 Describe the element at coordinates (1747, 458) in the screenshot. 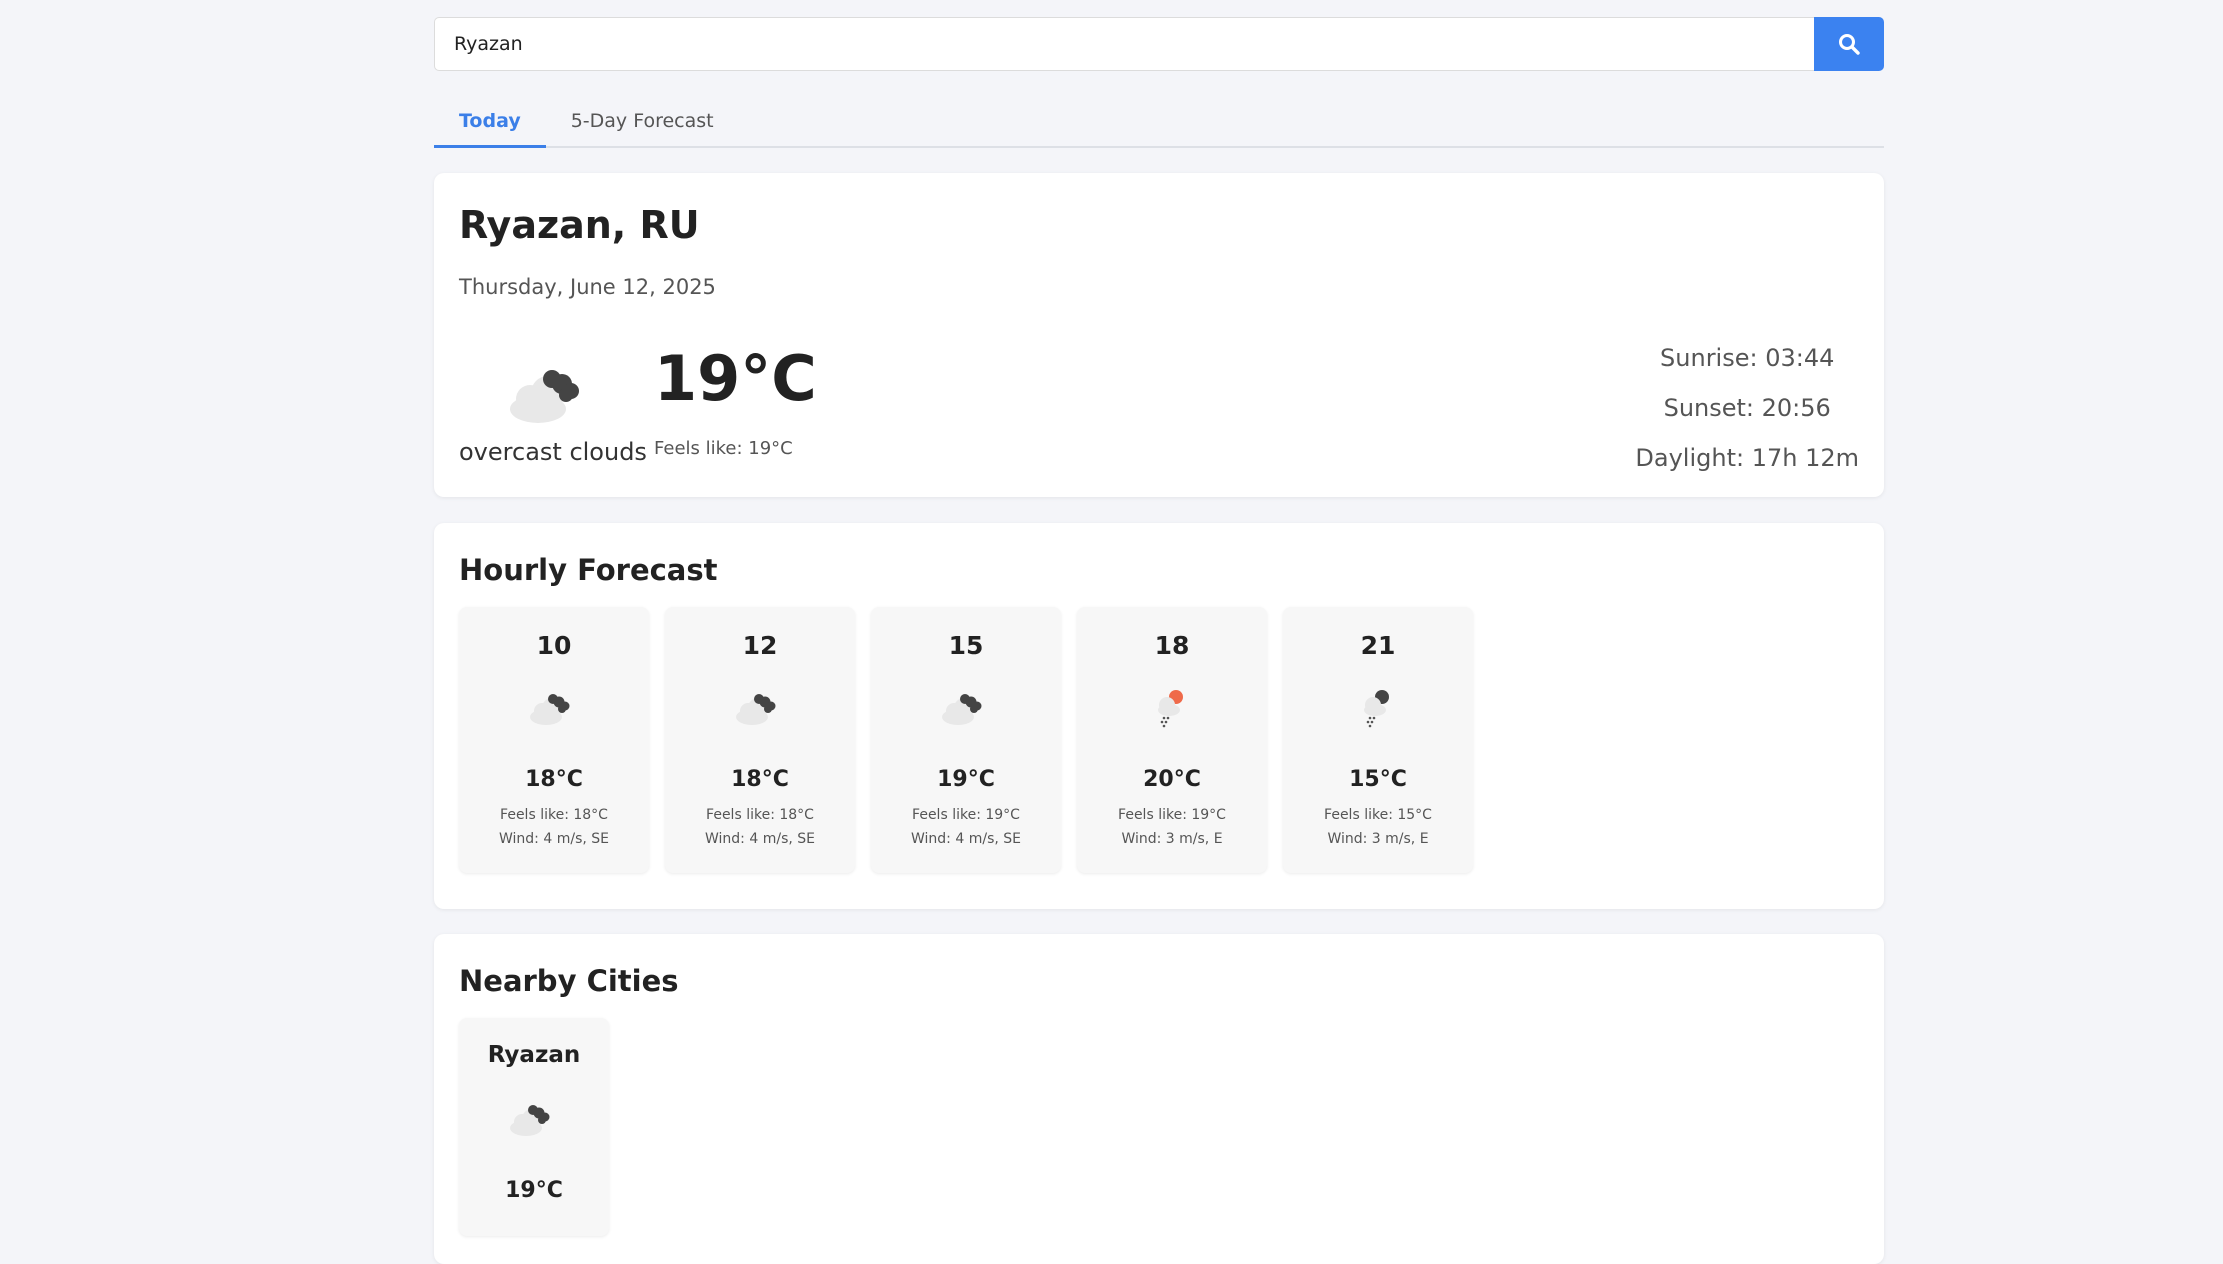

I see `daylight: Daylight: 17h 12m` at that location.